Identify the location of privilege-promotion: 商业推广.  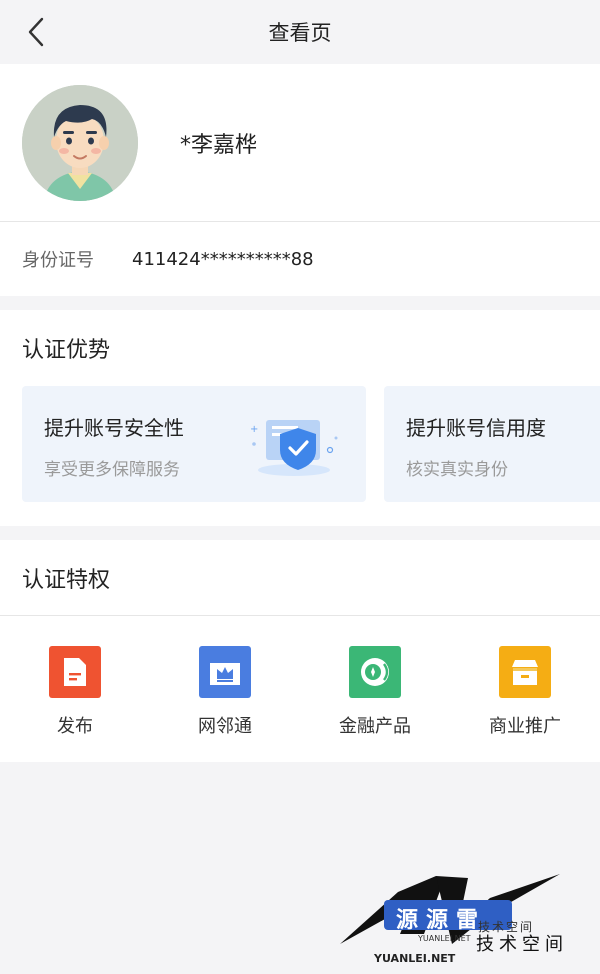
(525, 692).